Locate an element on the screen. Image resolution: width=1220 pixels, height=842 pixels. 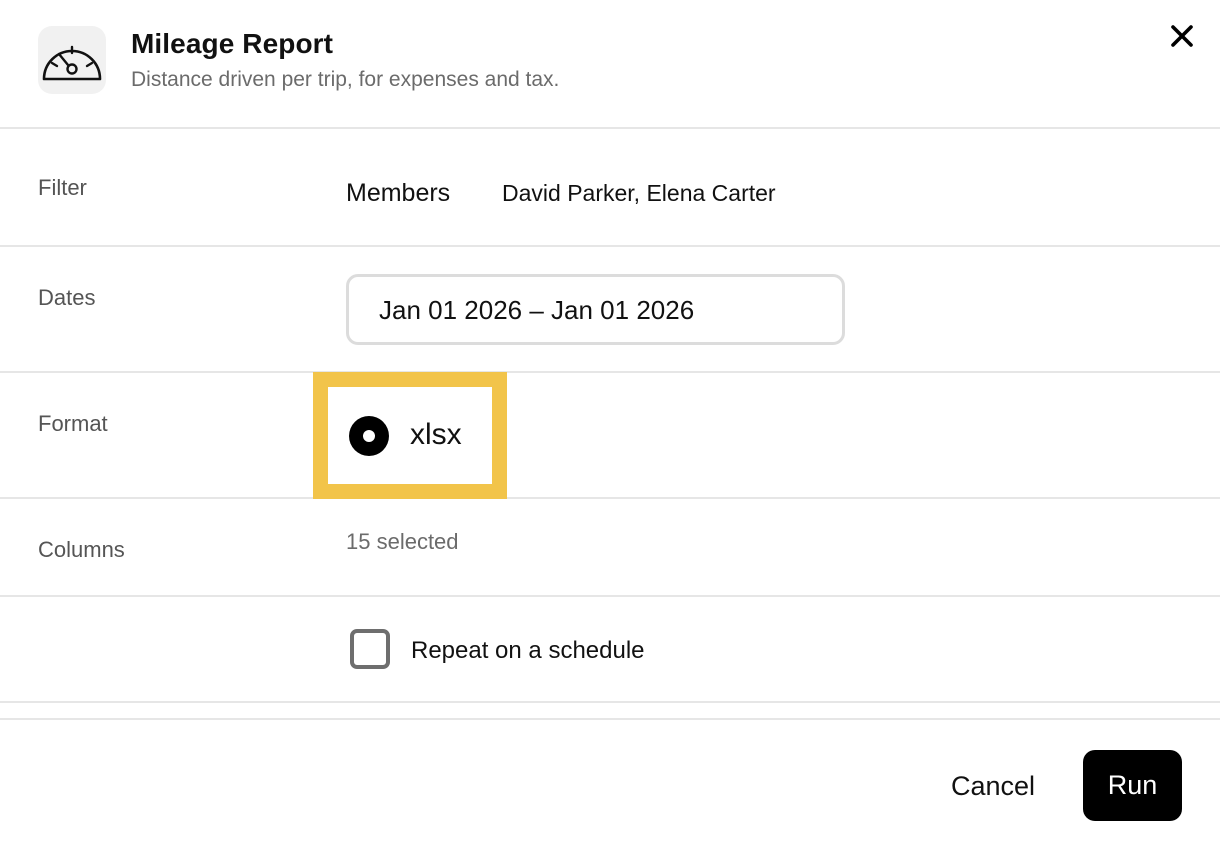
footer-divider is located at coordinates (610, 719).